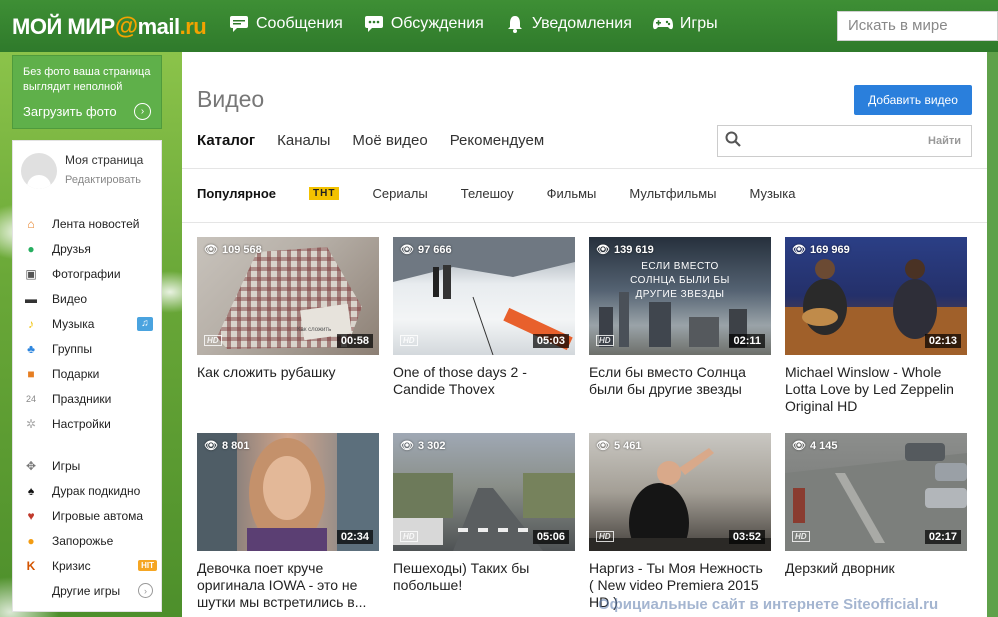 The width and height of the screenshot is (998, 617). Describe the element at coordinates (288, 492) in the screenshot. I see `video-thumbnail: 👁 8 801 02:34` at that location.